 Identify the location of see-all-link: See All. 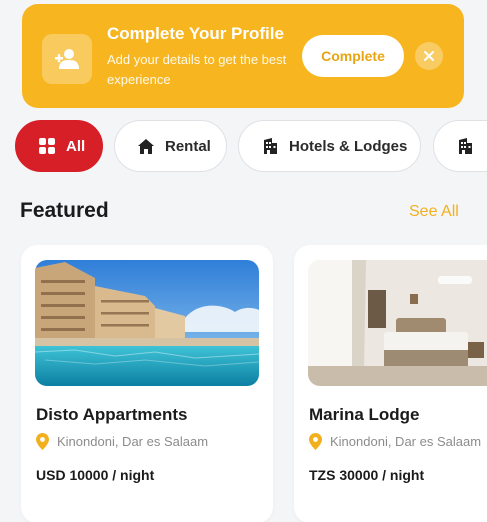
(434, 212).